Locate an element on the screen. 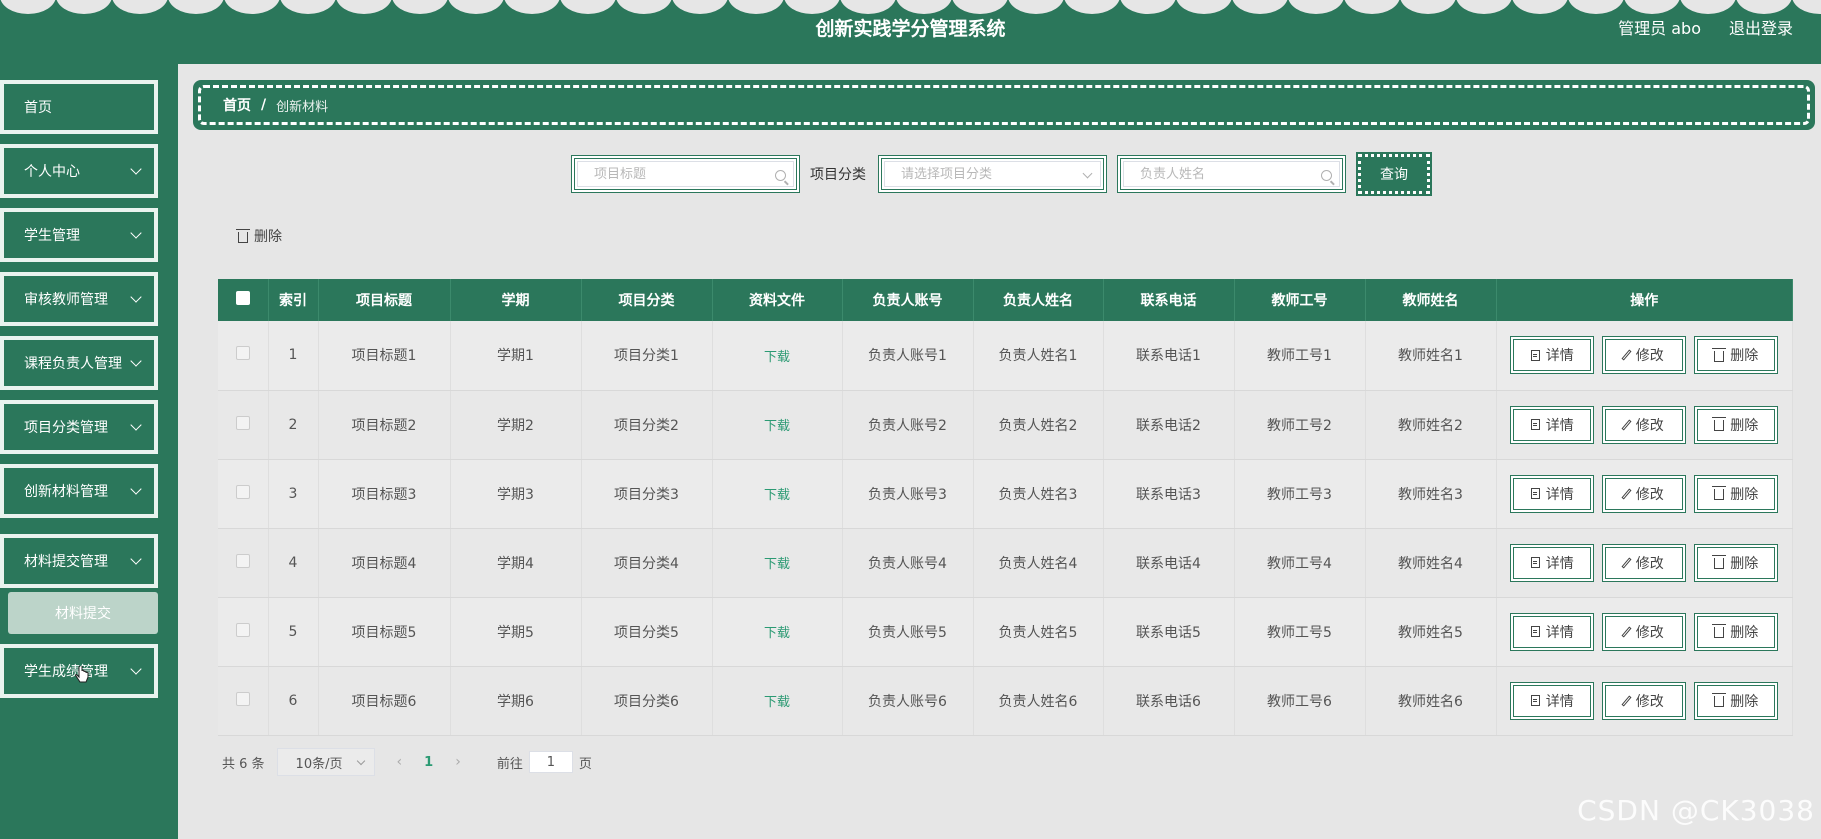  prev-page-button: ‹ is located at coordinates (400, 762).